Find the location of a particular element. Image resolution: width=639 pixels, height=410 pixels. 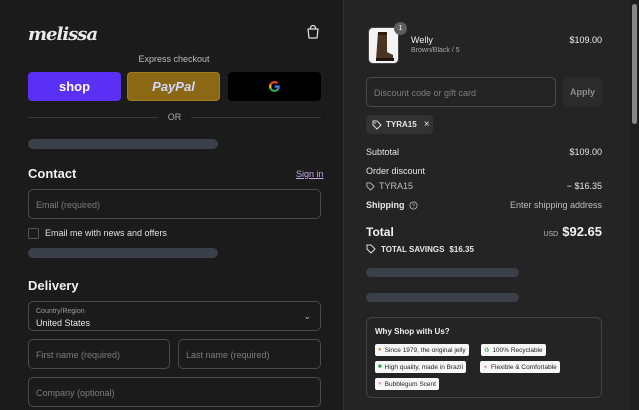

subtotal-value: $109.00 is located at coordinates (585, 152).